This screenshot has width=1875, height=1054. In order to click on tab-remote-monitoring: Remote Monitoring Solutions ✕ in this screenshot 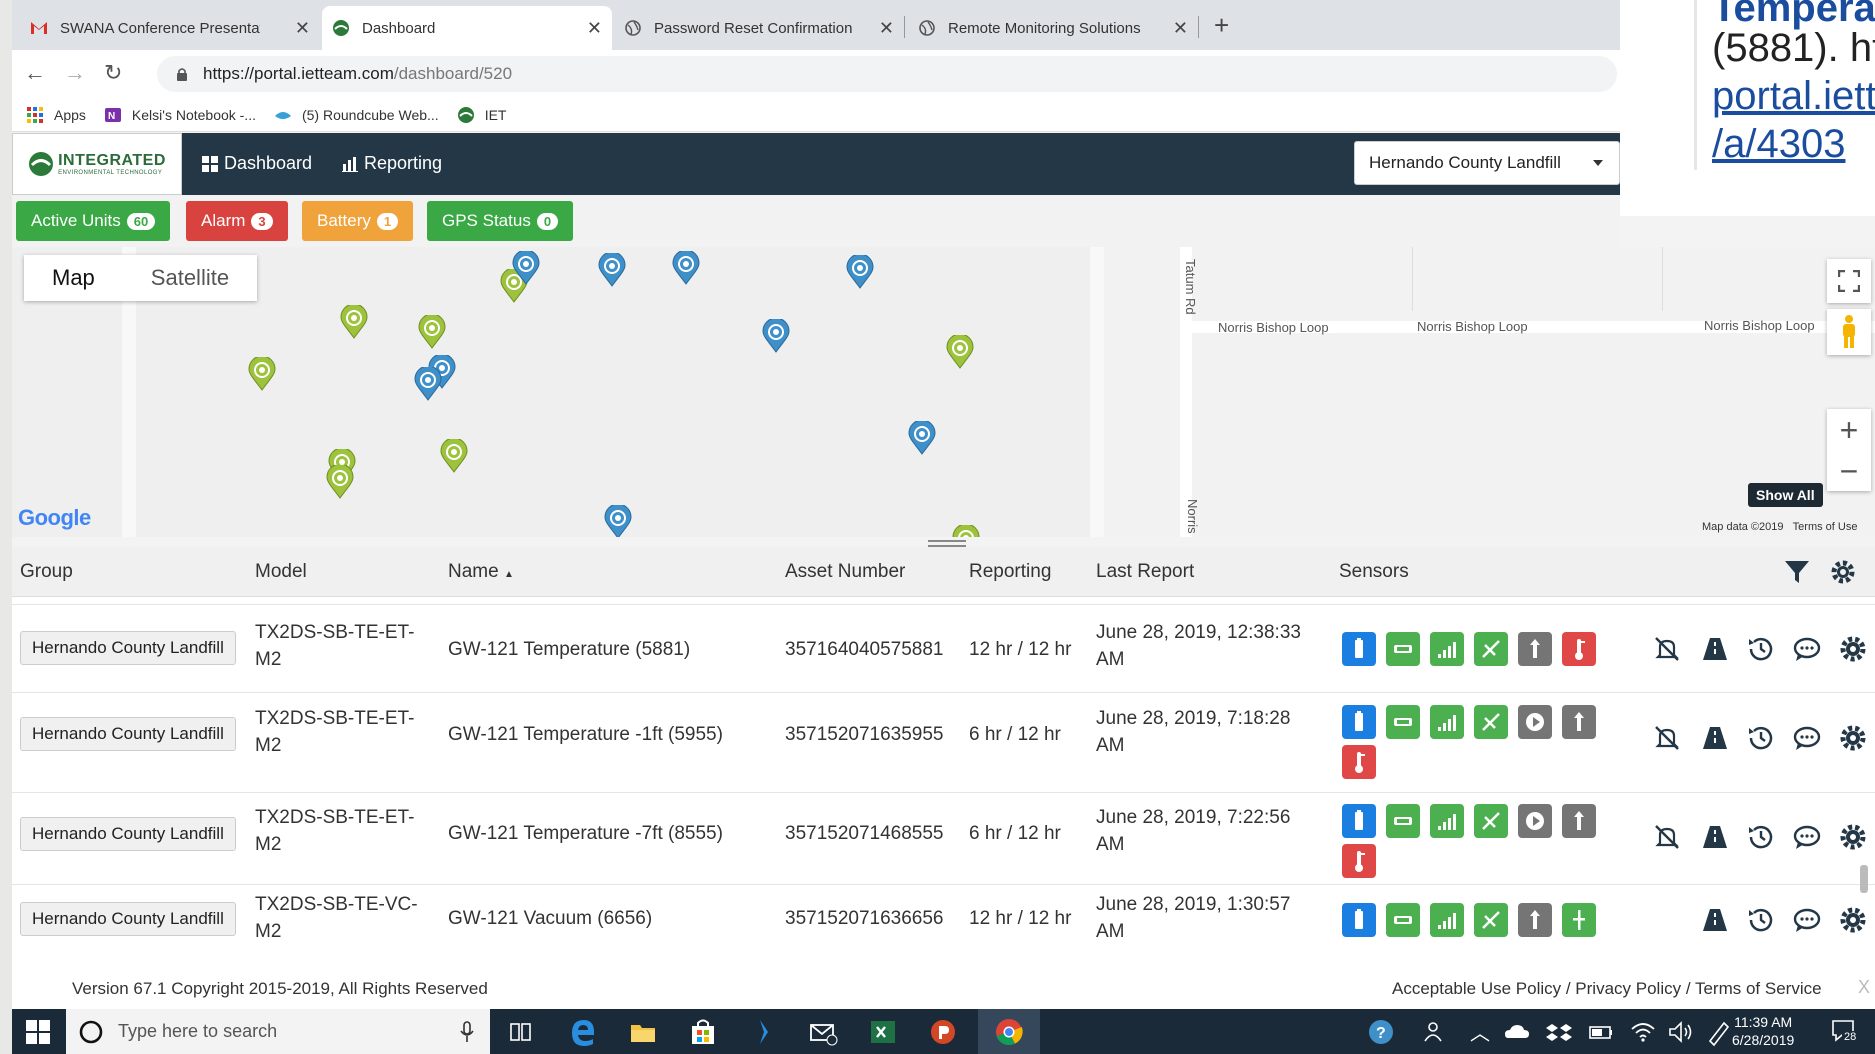, I will do `click(1053, 28)`.